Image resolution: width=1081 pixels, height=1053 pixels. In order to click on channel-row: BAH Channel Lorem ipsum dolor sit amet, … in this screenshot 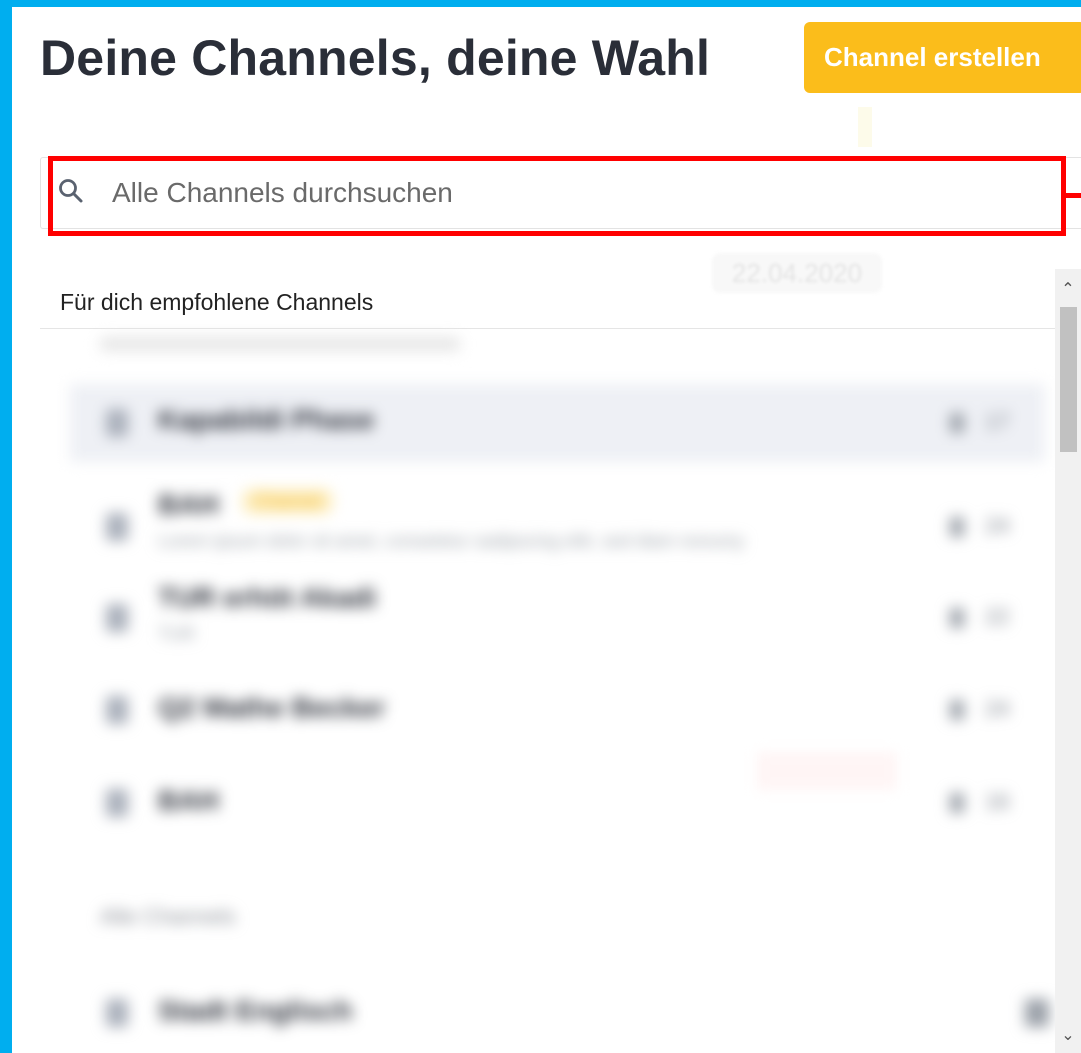, I will do `click(557, 525)`.